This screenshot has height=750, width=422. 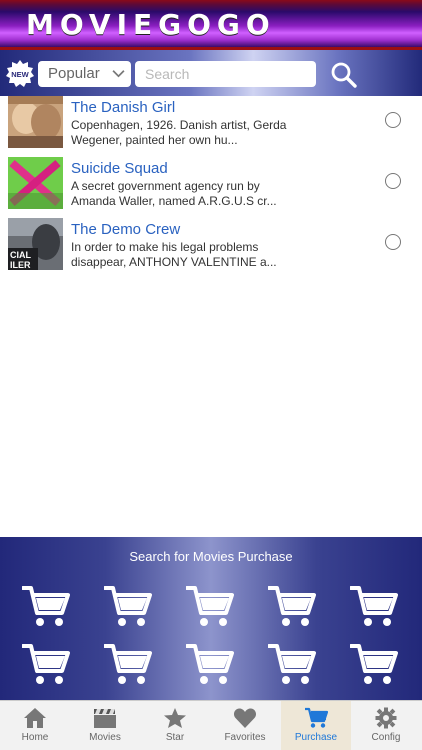 I want to click on tab-label: Star, so click(x=175, y=737).